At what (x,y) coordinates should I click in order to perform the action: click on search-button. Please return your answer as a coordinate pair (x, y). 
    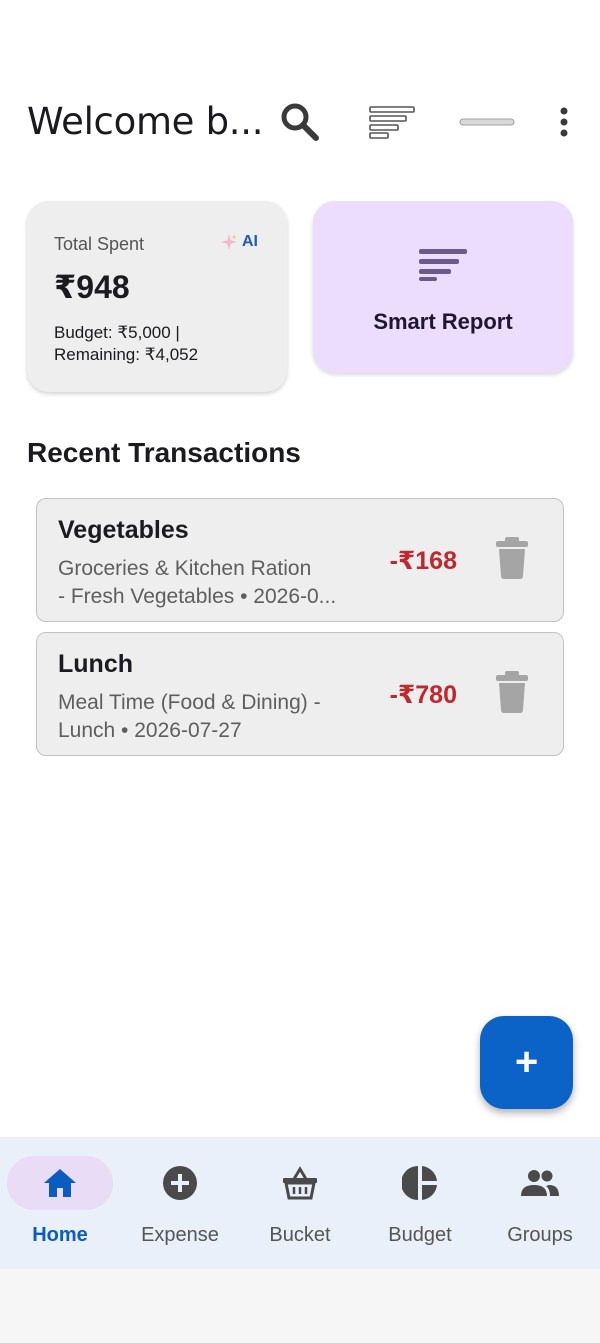
    Looking at the image, I should click on (300, 122).